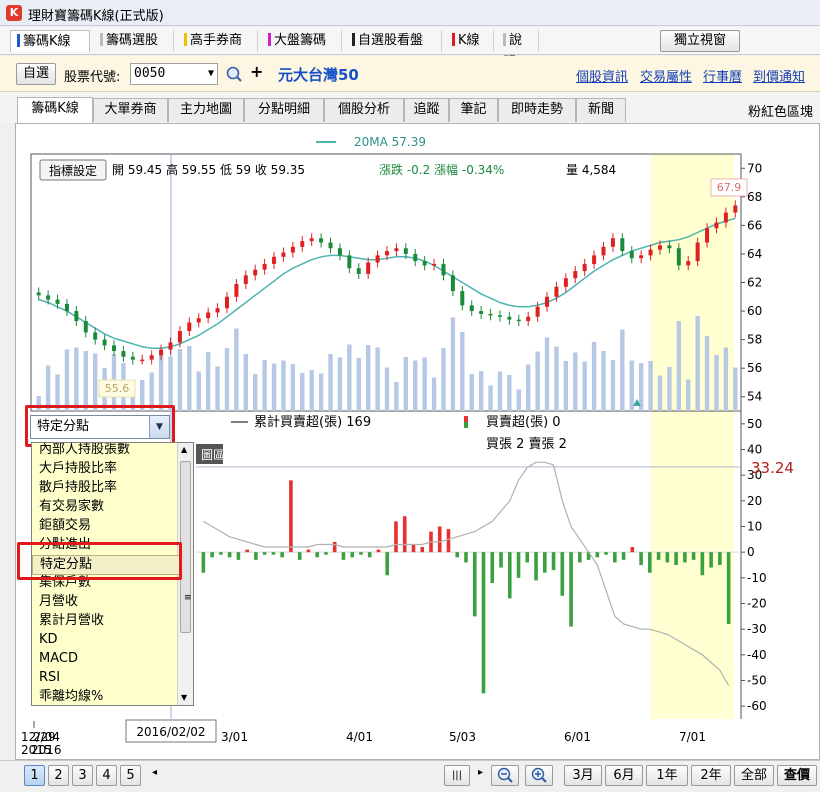  I want to click on dropdown-item: 分點進出, so click(65, 545).